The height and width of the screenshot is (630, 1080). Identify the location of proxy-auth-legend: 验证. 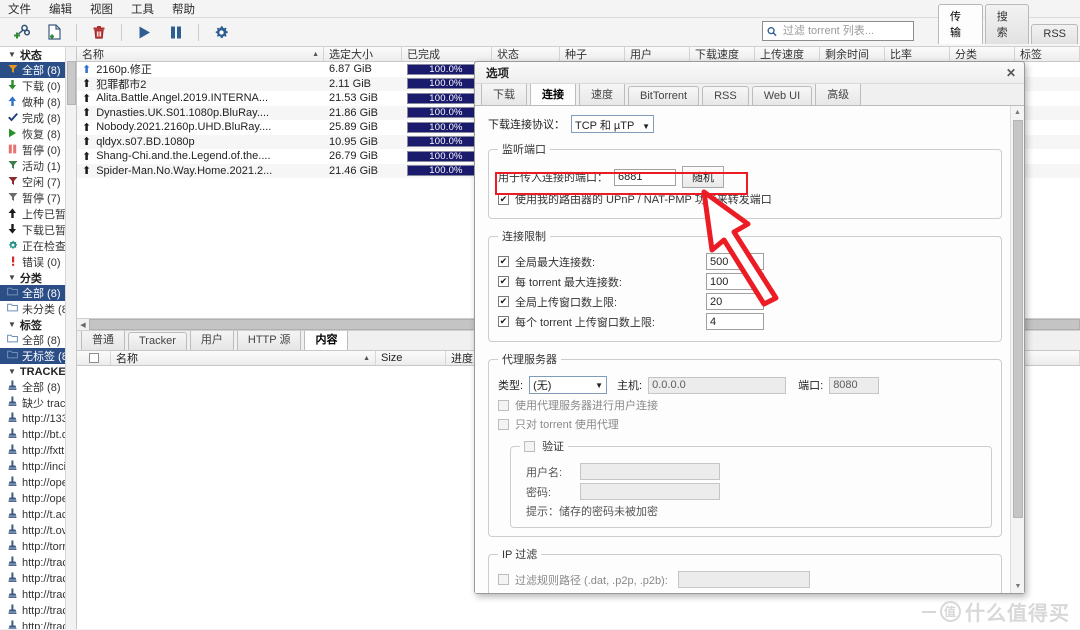
(553, 447).